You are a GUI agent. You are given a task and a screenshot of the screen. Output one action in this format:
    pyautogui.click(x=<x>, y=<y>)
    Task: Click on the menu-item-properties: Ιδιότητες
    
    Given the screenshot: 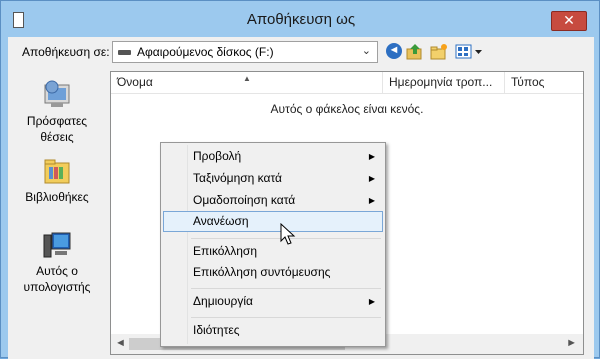 What is the action you would take?
    pyautogui.click(x=273, y=330)
    